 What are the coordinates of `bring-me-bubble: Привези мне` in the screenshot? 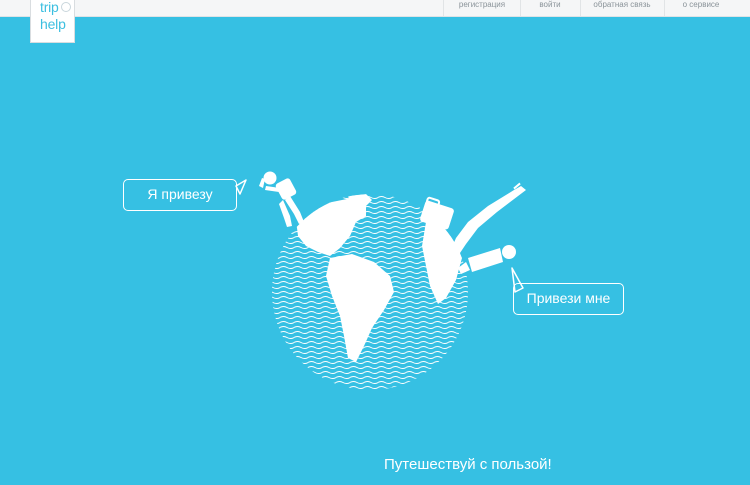 It's located at (568, 299).